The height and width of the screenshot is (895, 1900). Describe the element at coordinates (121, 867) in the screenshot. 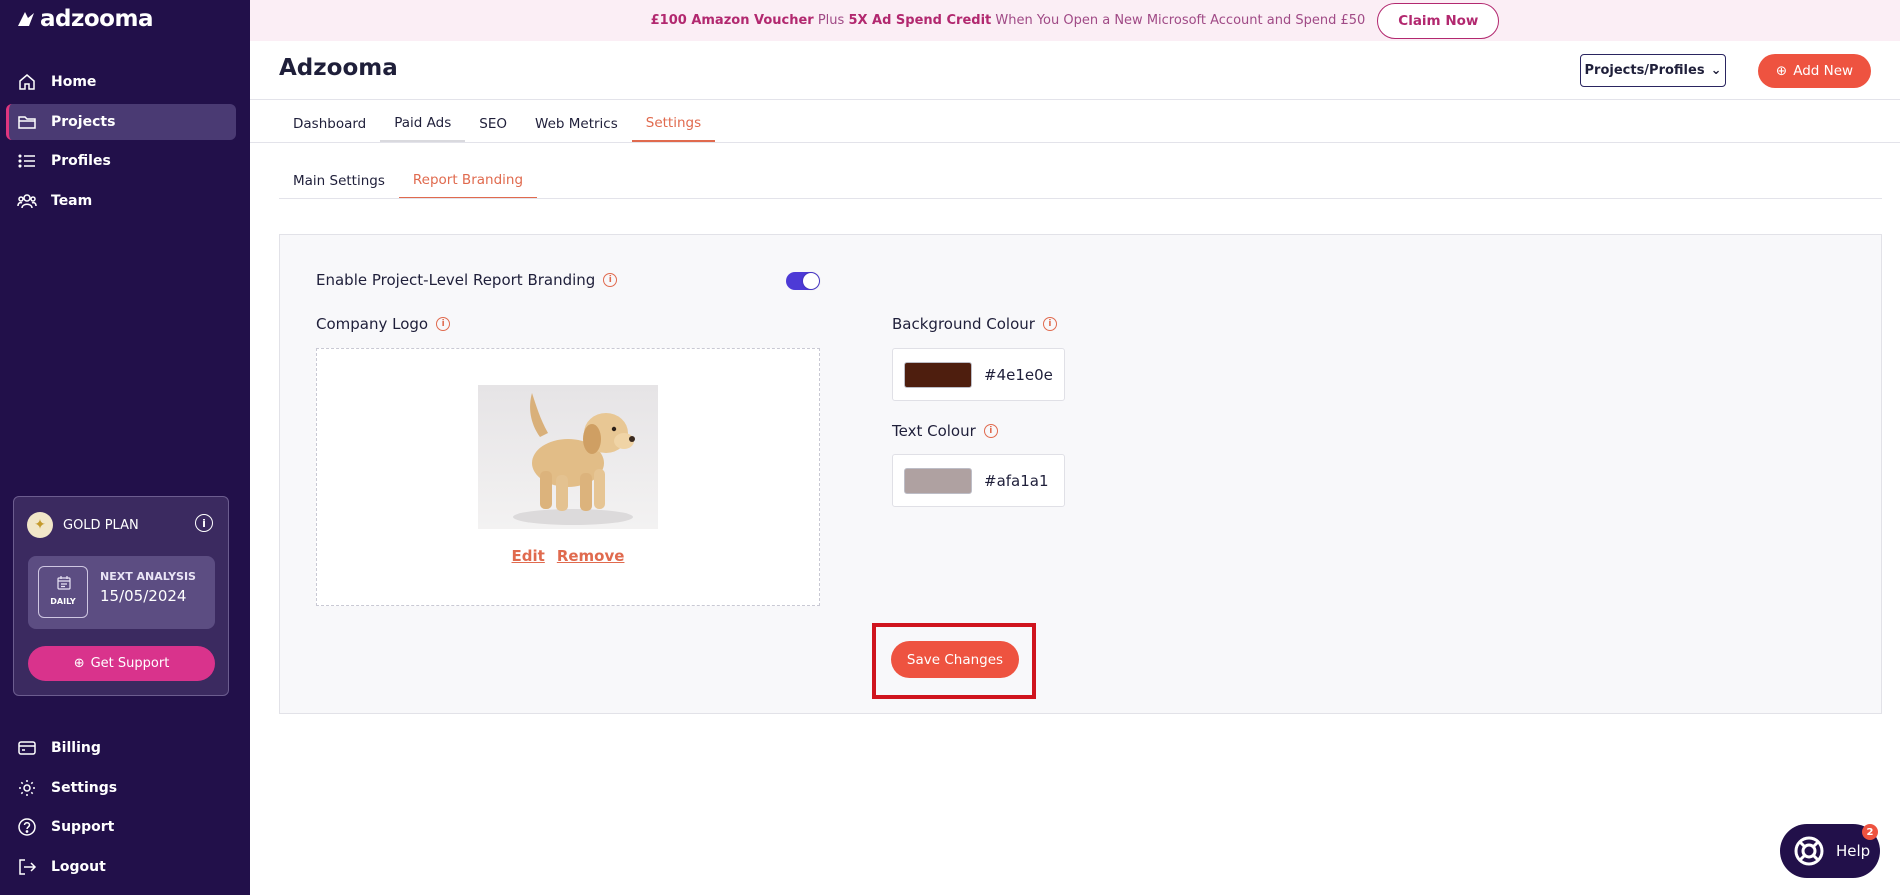

I see `sidebar-item-logout: Logout` at that location.